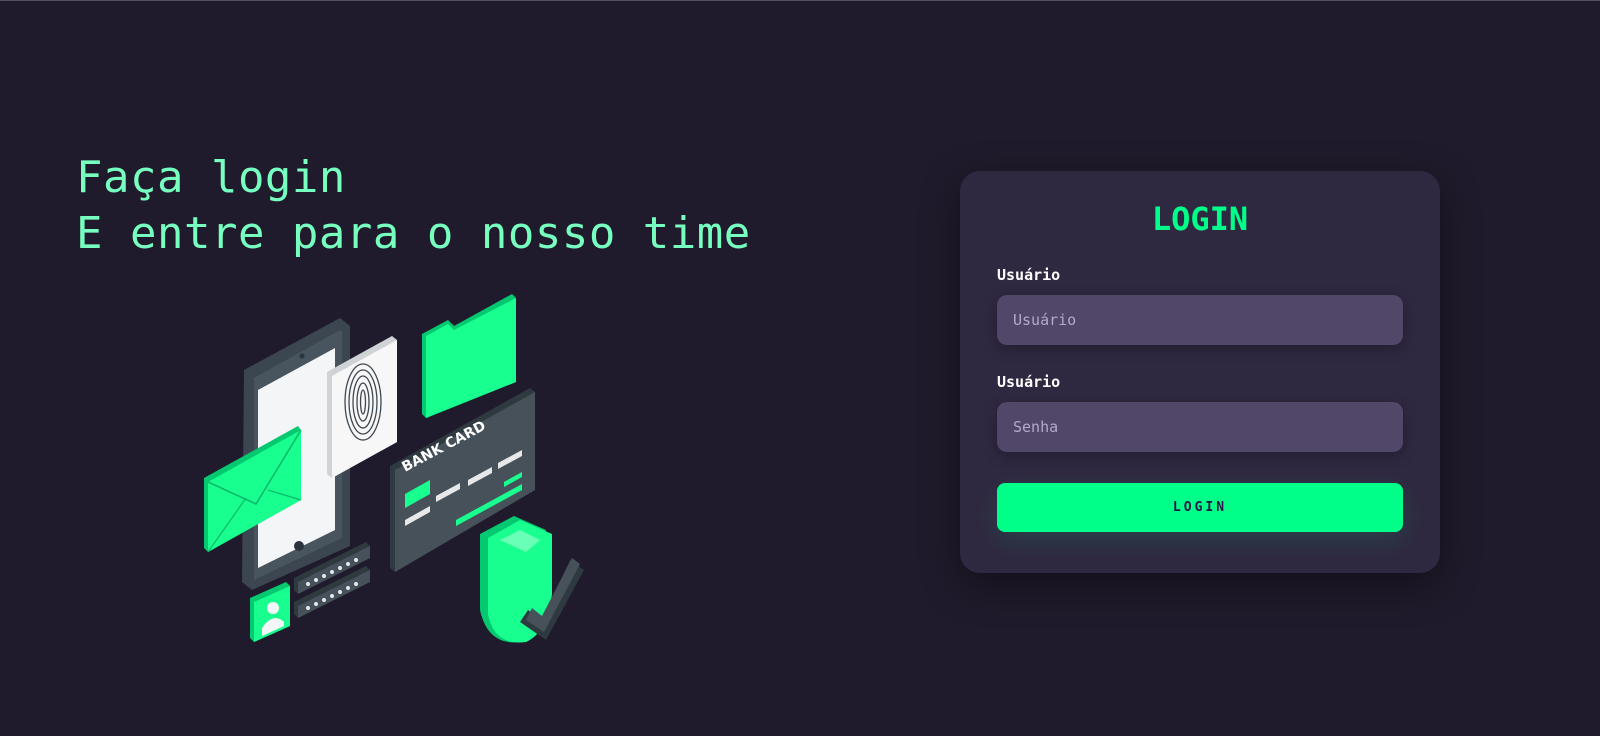  What do you see at coordinates (1029, 275) in the screenshot?
I see `username-label: Usuário` at bounding box center [1029, 275].